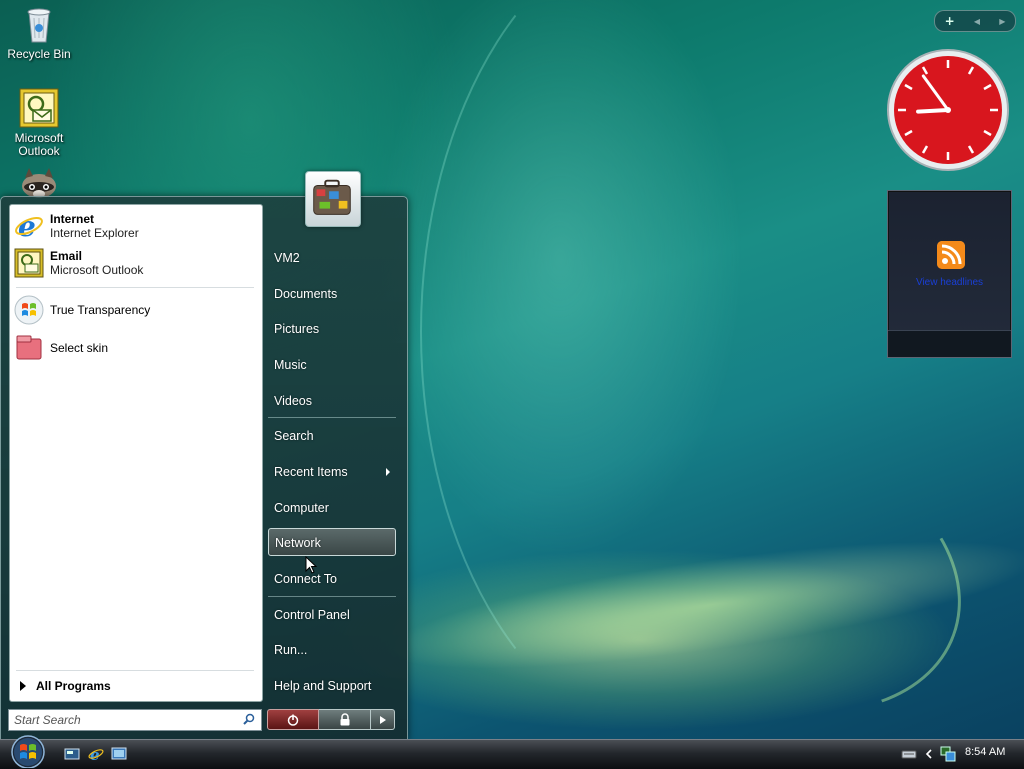  Describe the element at coordinates (94, 233) in the screenshot. I see `pinned-item-subtitle: Internet Explorer` at that location.